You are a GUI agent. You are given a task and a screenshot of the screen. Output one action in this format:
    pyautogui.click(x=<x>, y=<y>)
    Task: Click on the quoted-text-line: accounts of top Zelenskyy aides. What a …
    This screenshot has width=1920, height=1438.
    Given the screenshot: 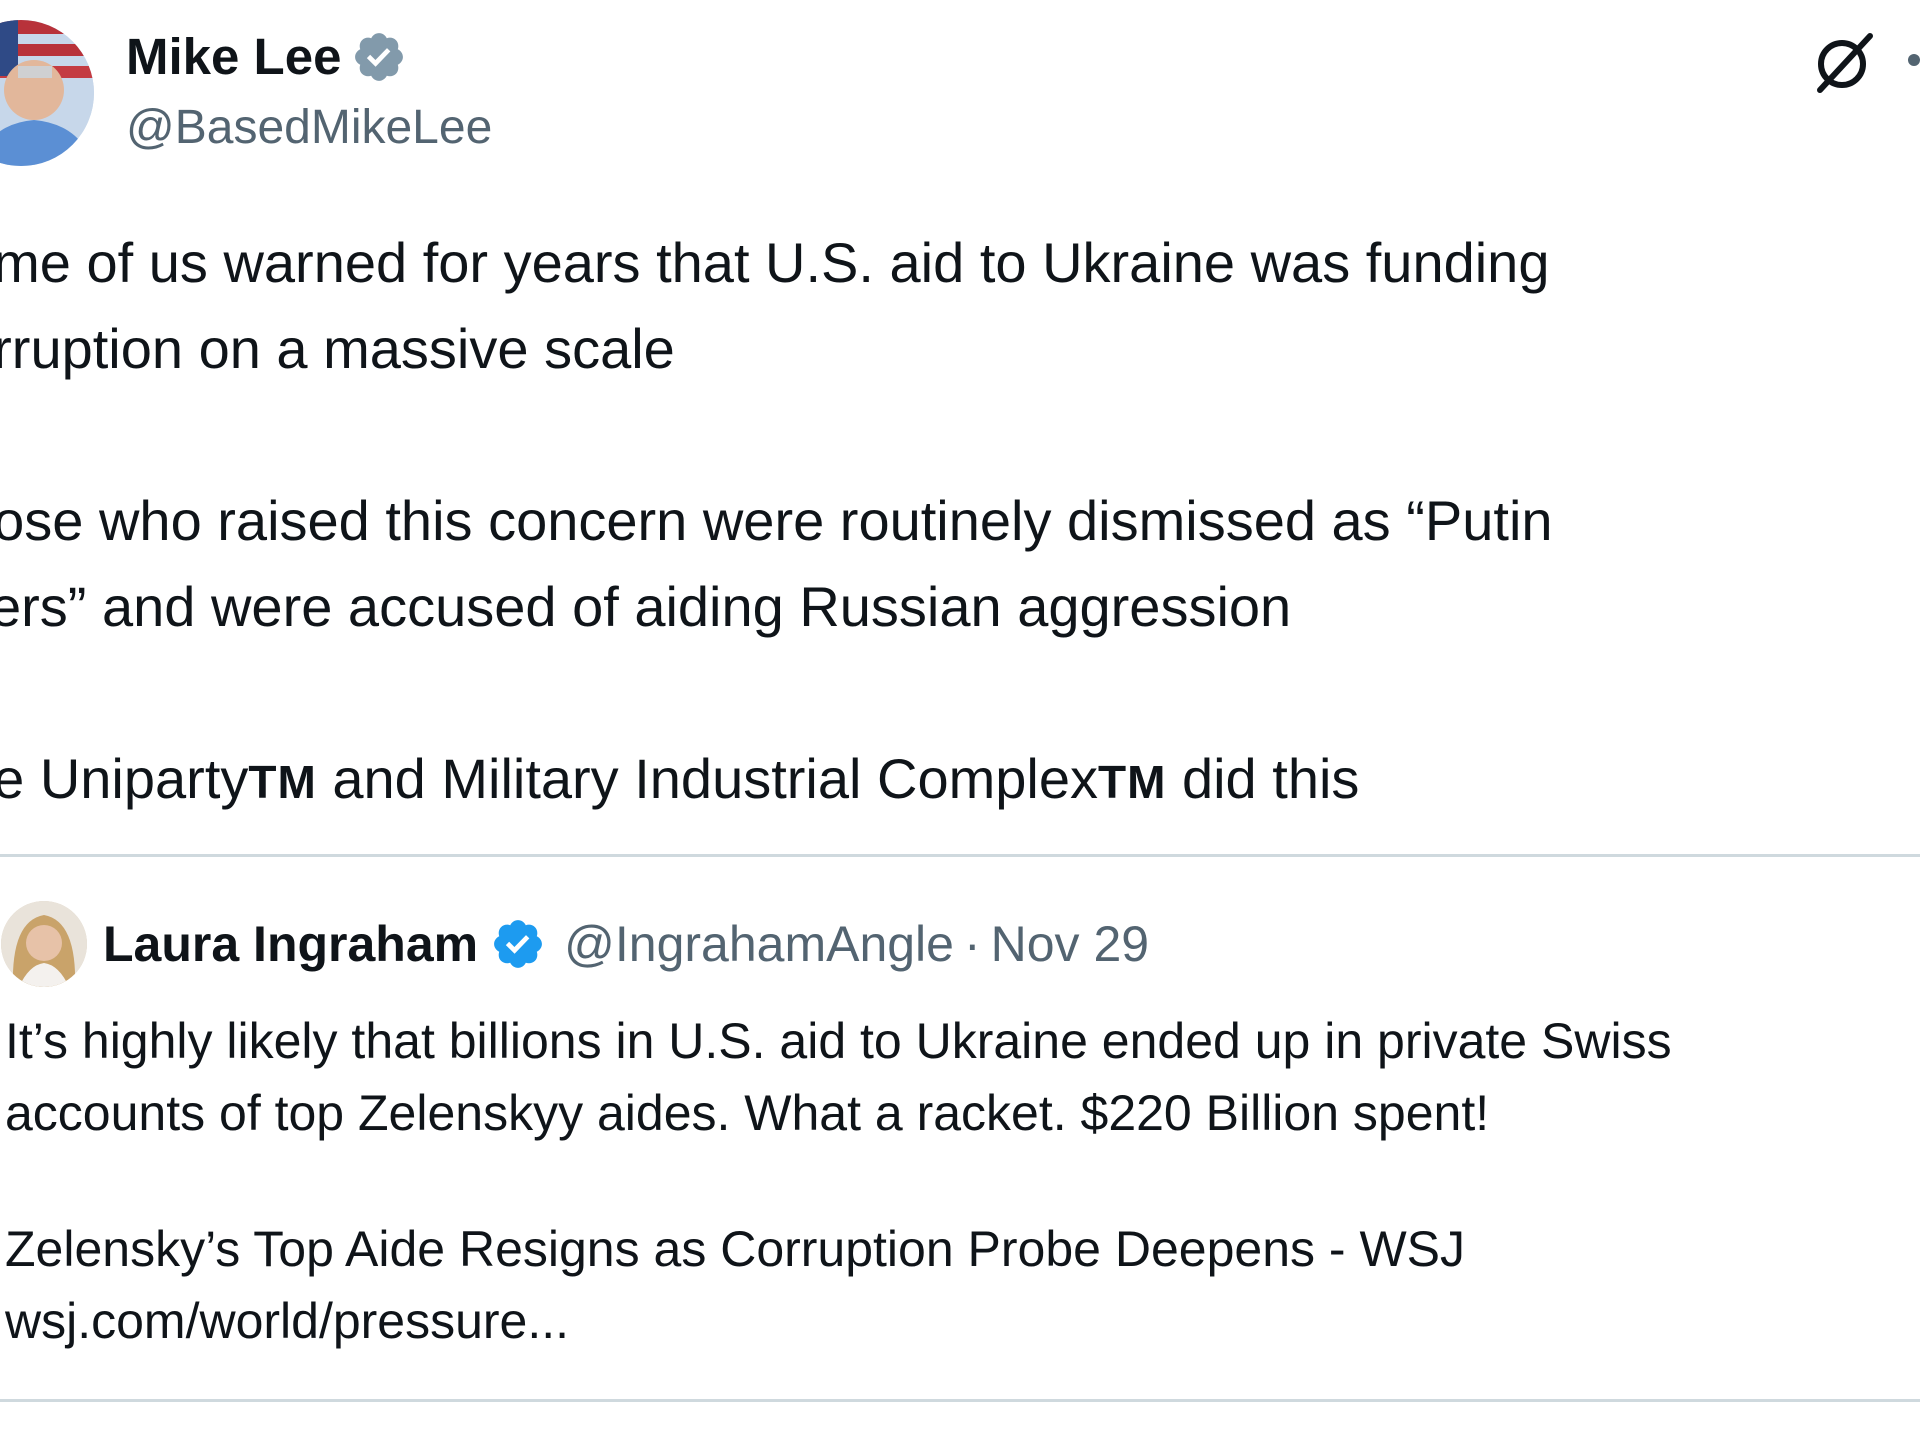 What is the action you would take?
    pyautogui.click(x=747, y=1113)
    